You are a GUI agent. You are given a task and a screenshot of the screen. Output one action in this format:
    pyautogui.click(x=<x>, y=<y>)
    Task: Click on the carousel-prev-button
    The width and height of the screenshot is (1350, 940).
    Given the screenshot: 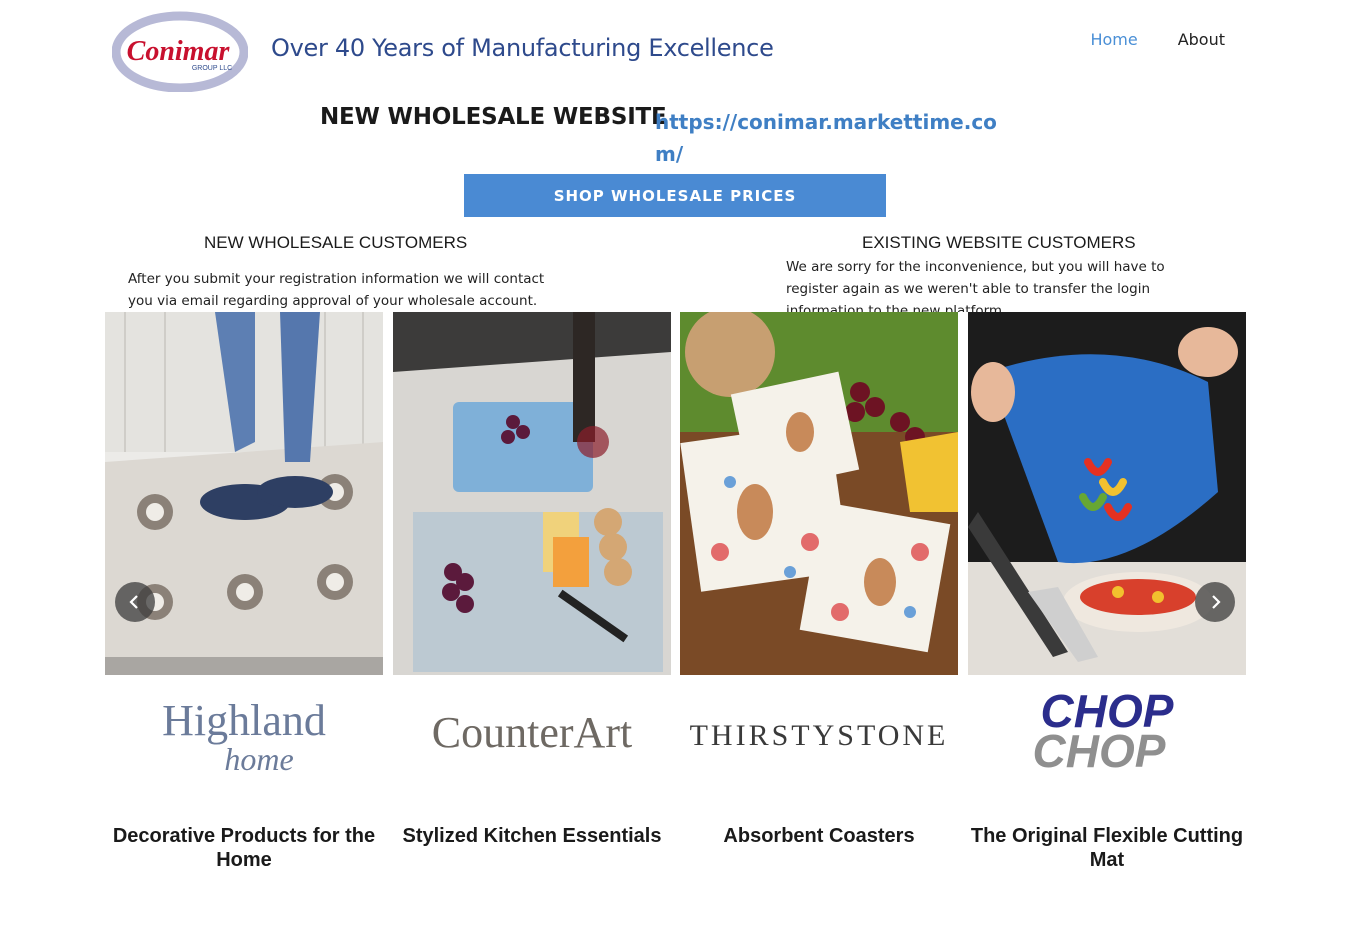 What is the action you would take?
    pyautogui.click(x=135, y=602)
    